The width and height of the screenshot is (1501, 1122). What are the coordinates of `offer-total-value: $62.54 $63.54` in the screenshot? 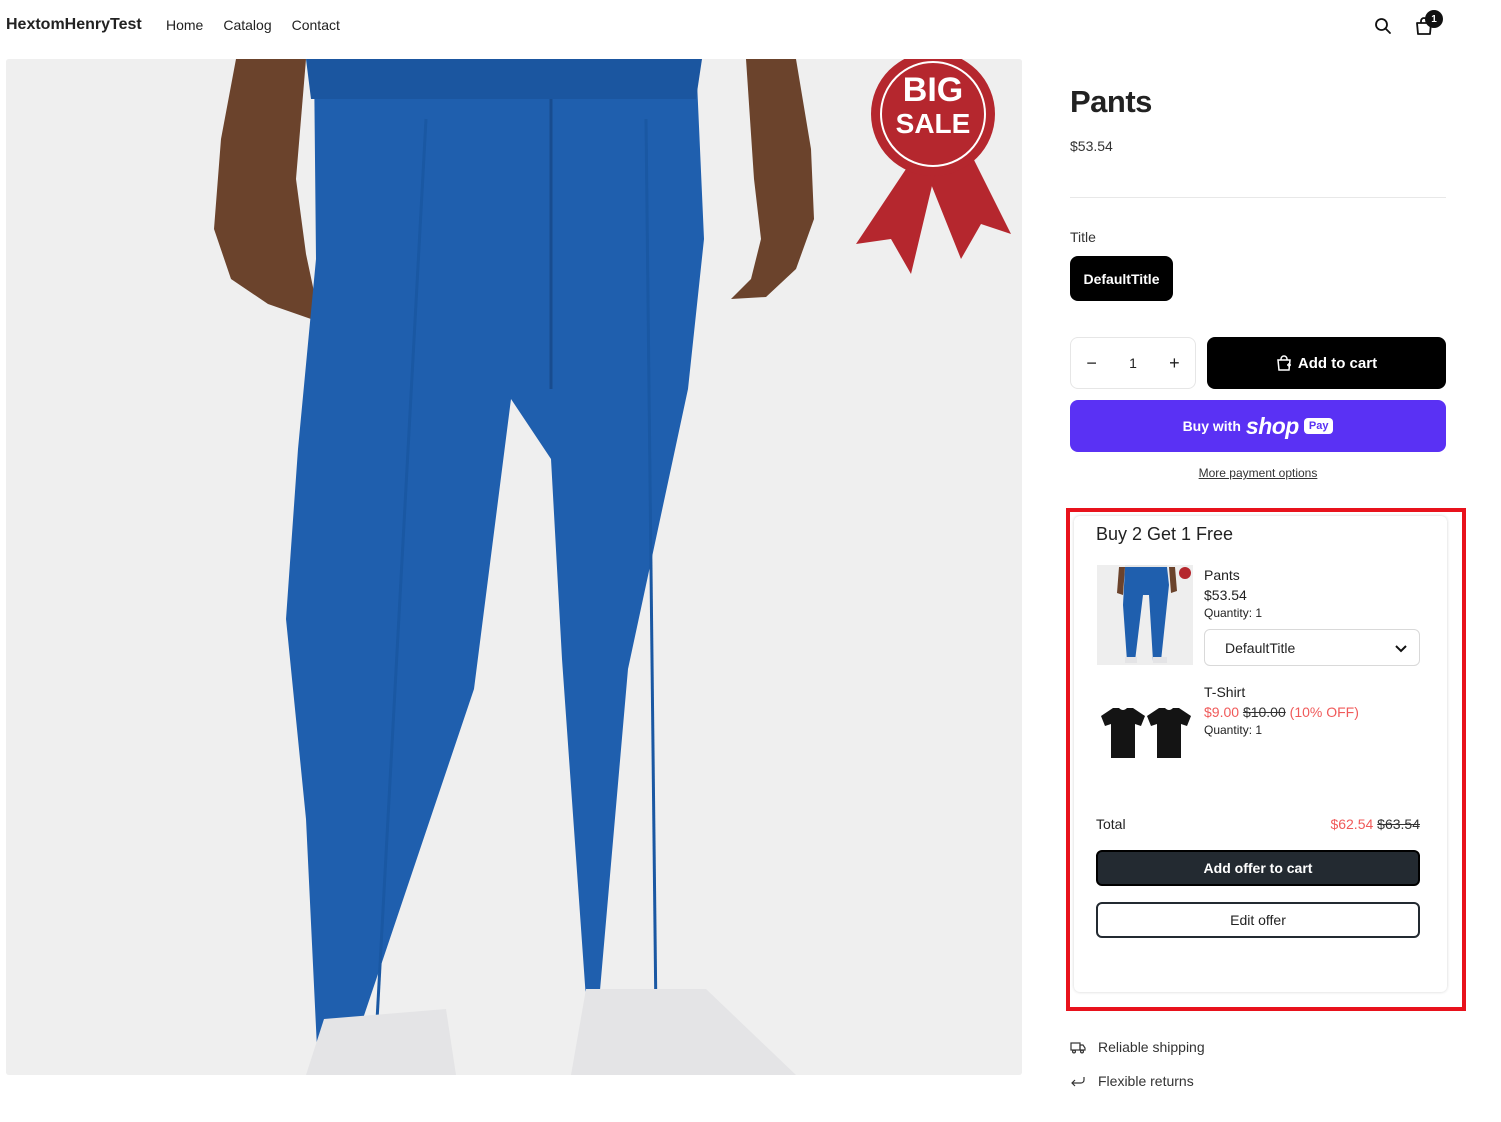 It's located at (1355, 824).